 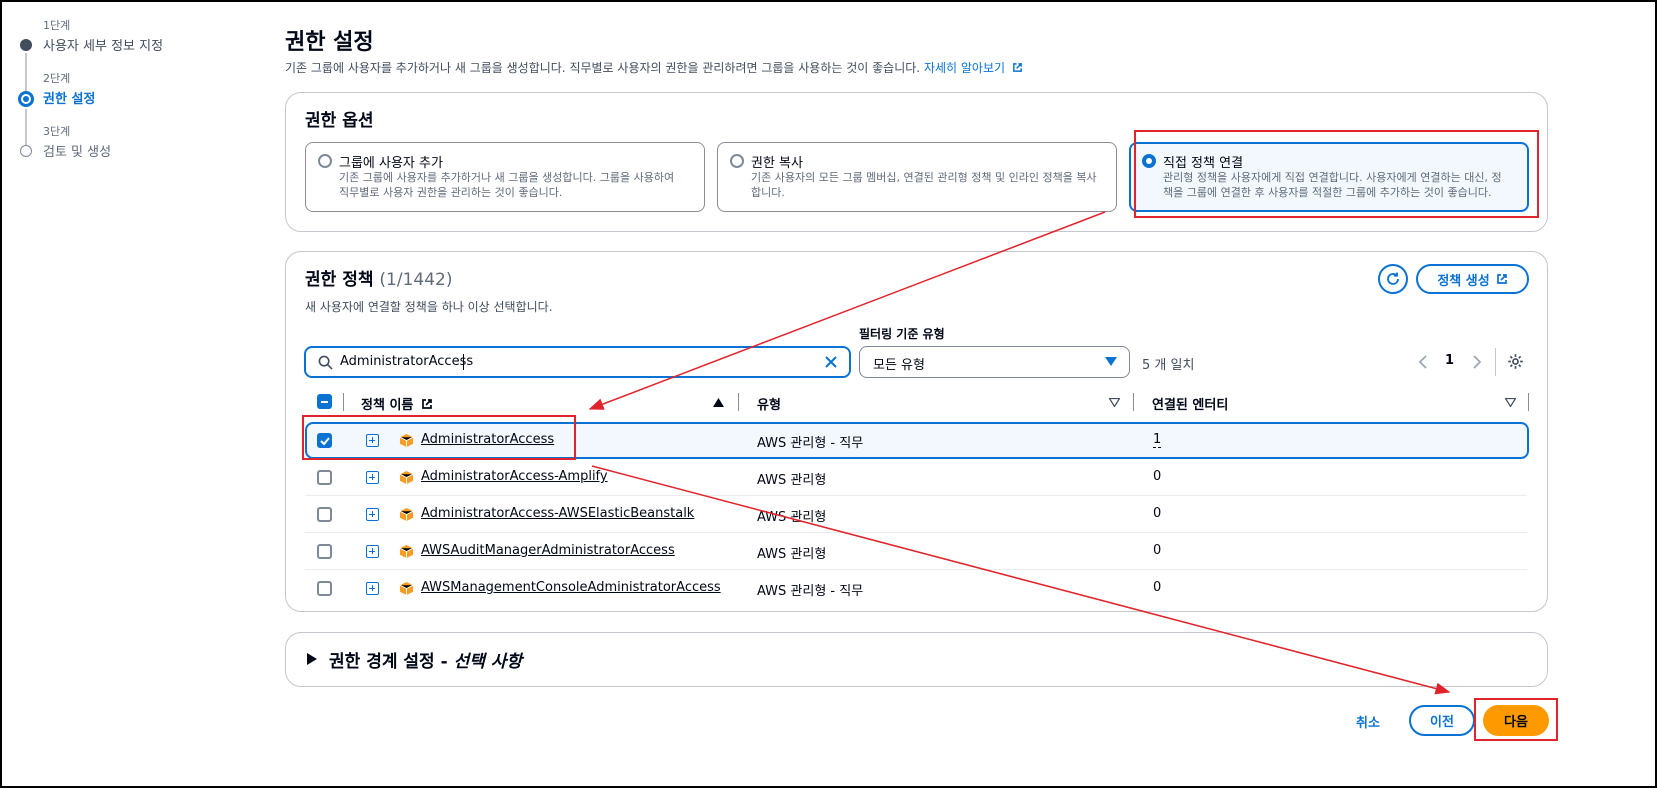 What do you see at coordinates (57, 131) in the screenshot?
I see `step-3-number: 3단계` at bounding box center [57, 131].